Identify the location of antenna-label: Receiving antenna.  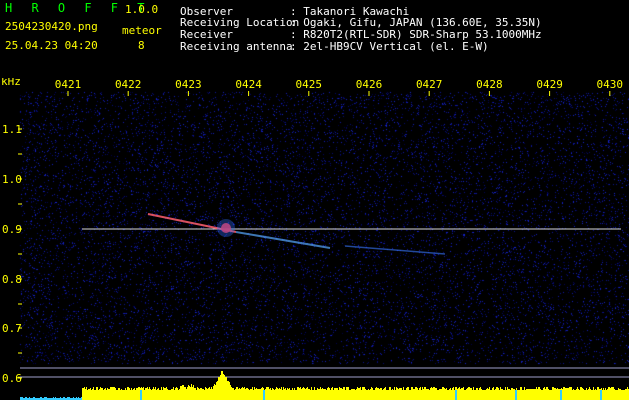
(236, 46).